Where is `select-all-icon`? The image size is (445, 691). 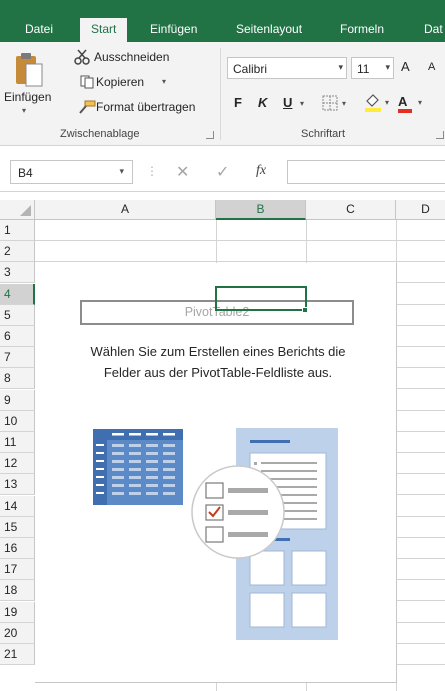 select-all-icon is located at coordinates (25, 210).